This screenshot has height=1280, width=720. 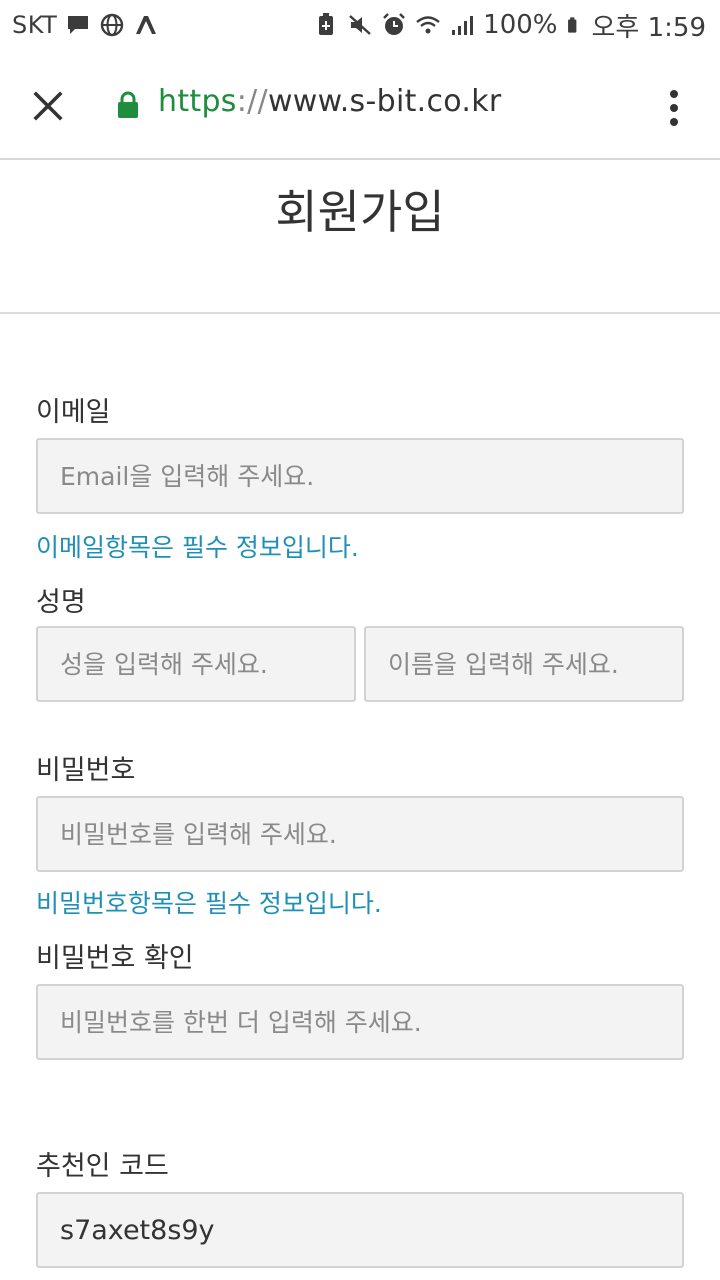 What do you see at coordinates (360, 834) in the screenshot?
I see `password-field` at bounding box center [360, 834].